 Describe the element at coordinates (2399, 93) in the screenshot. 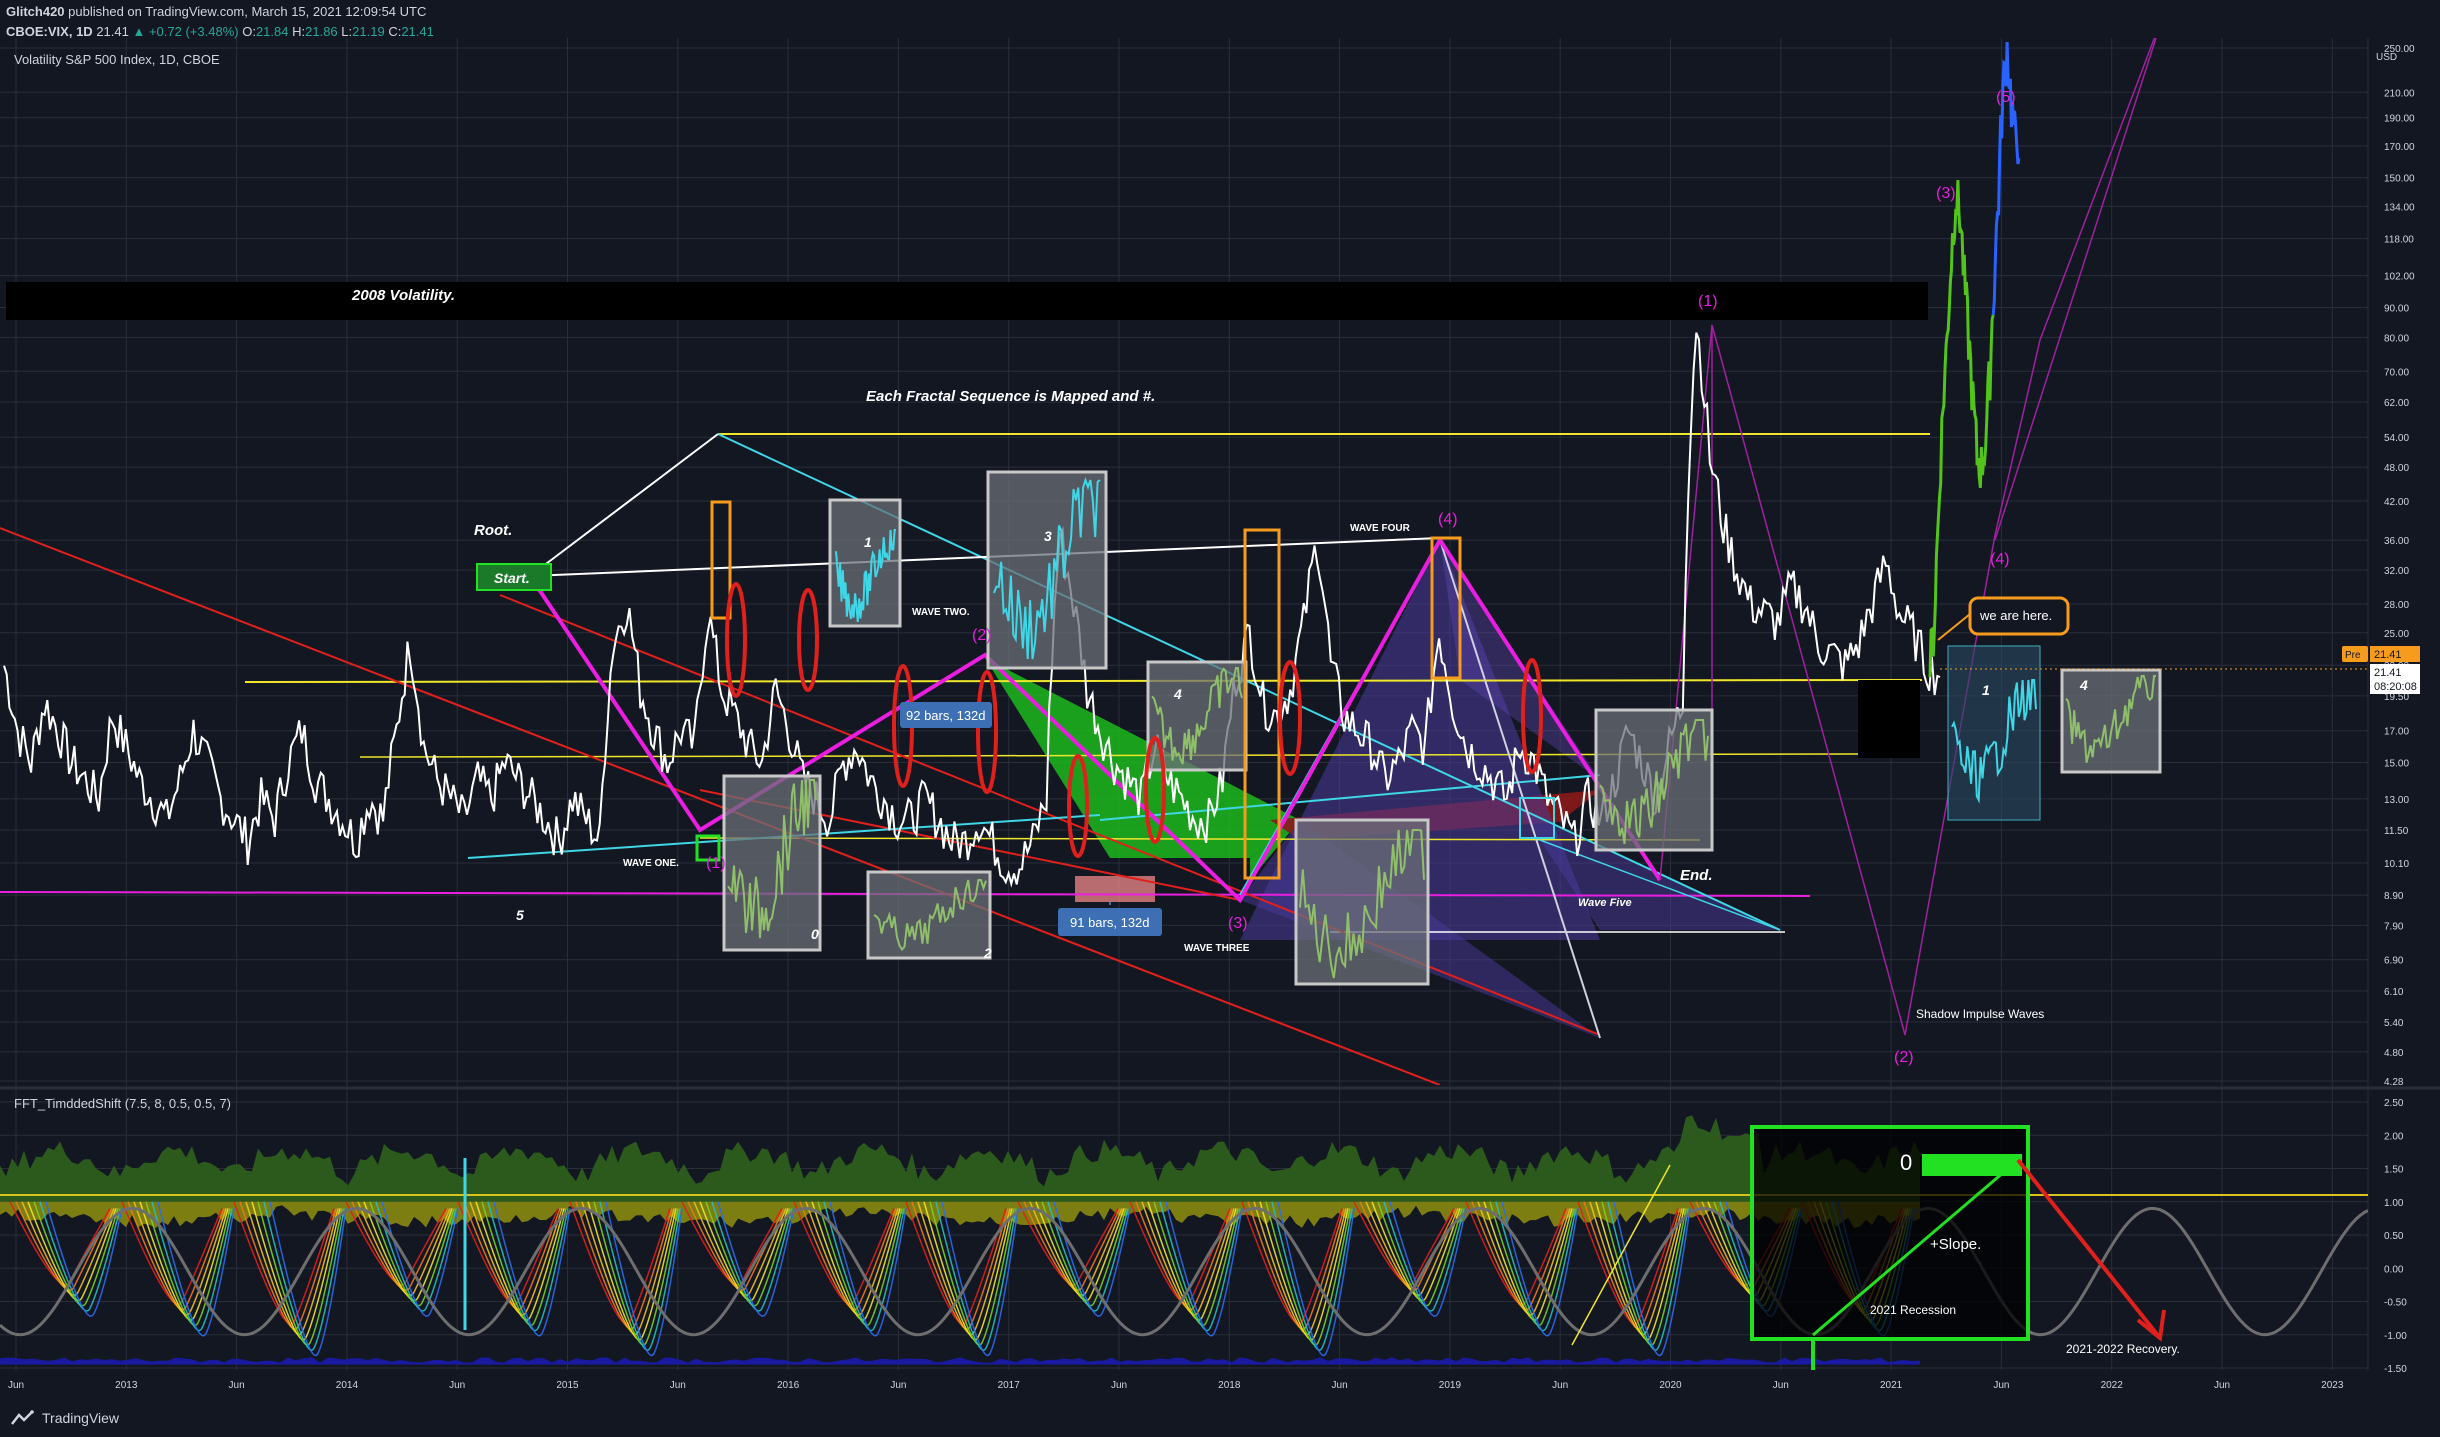

I see `price-tick-1: 210.00` at that location.